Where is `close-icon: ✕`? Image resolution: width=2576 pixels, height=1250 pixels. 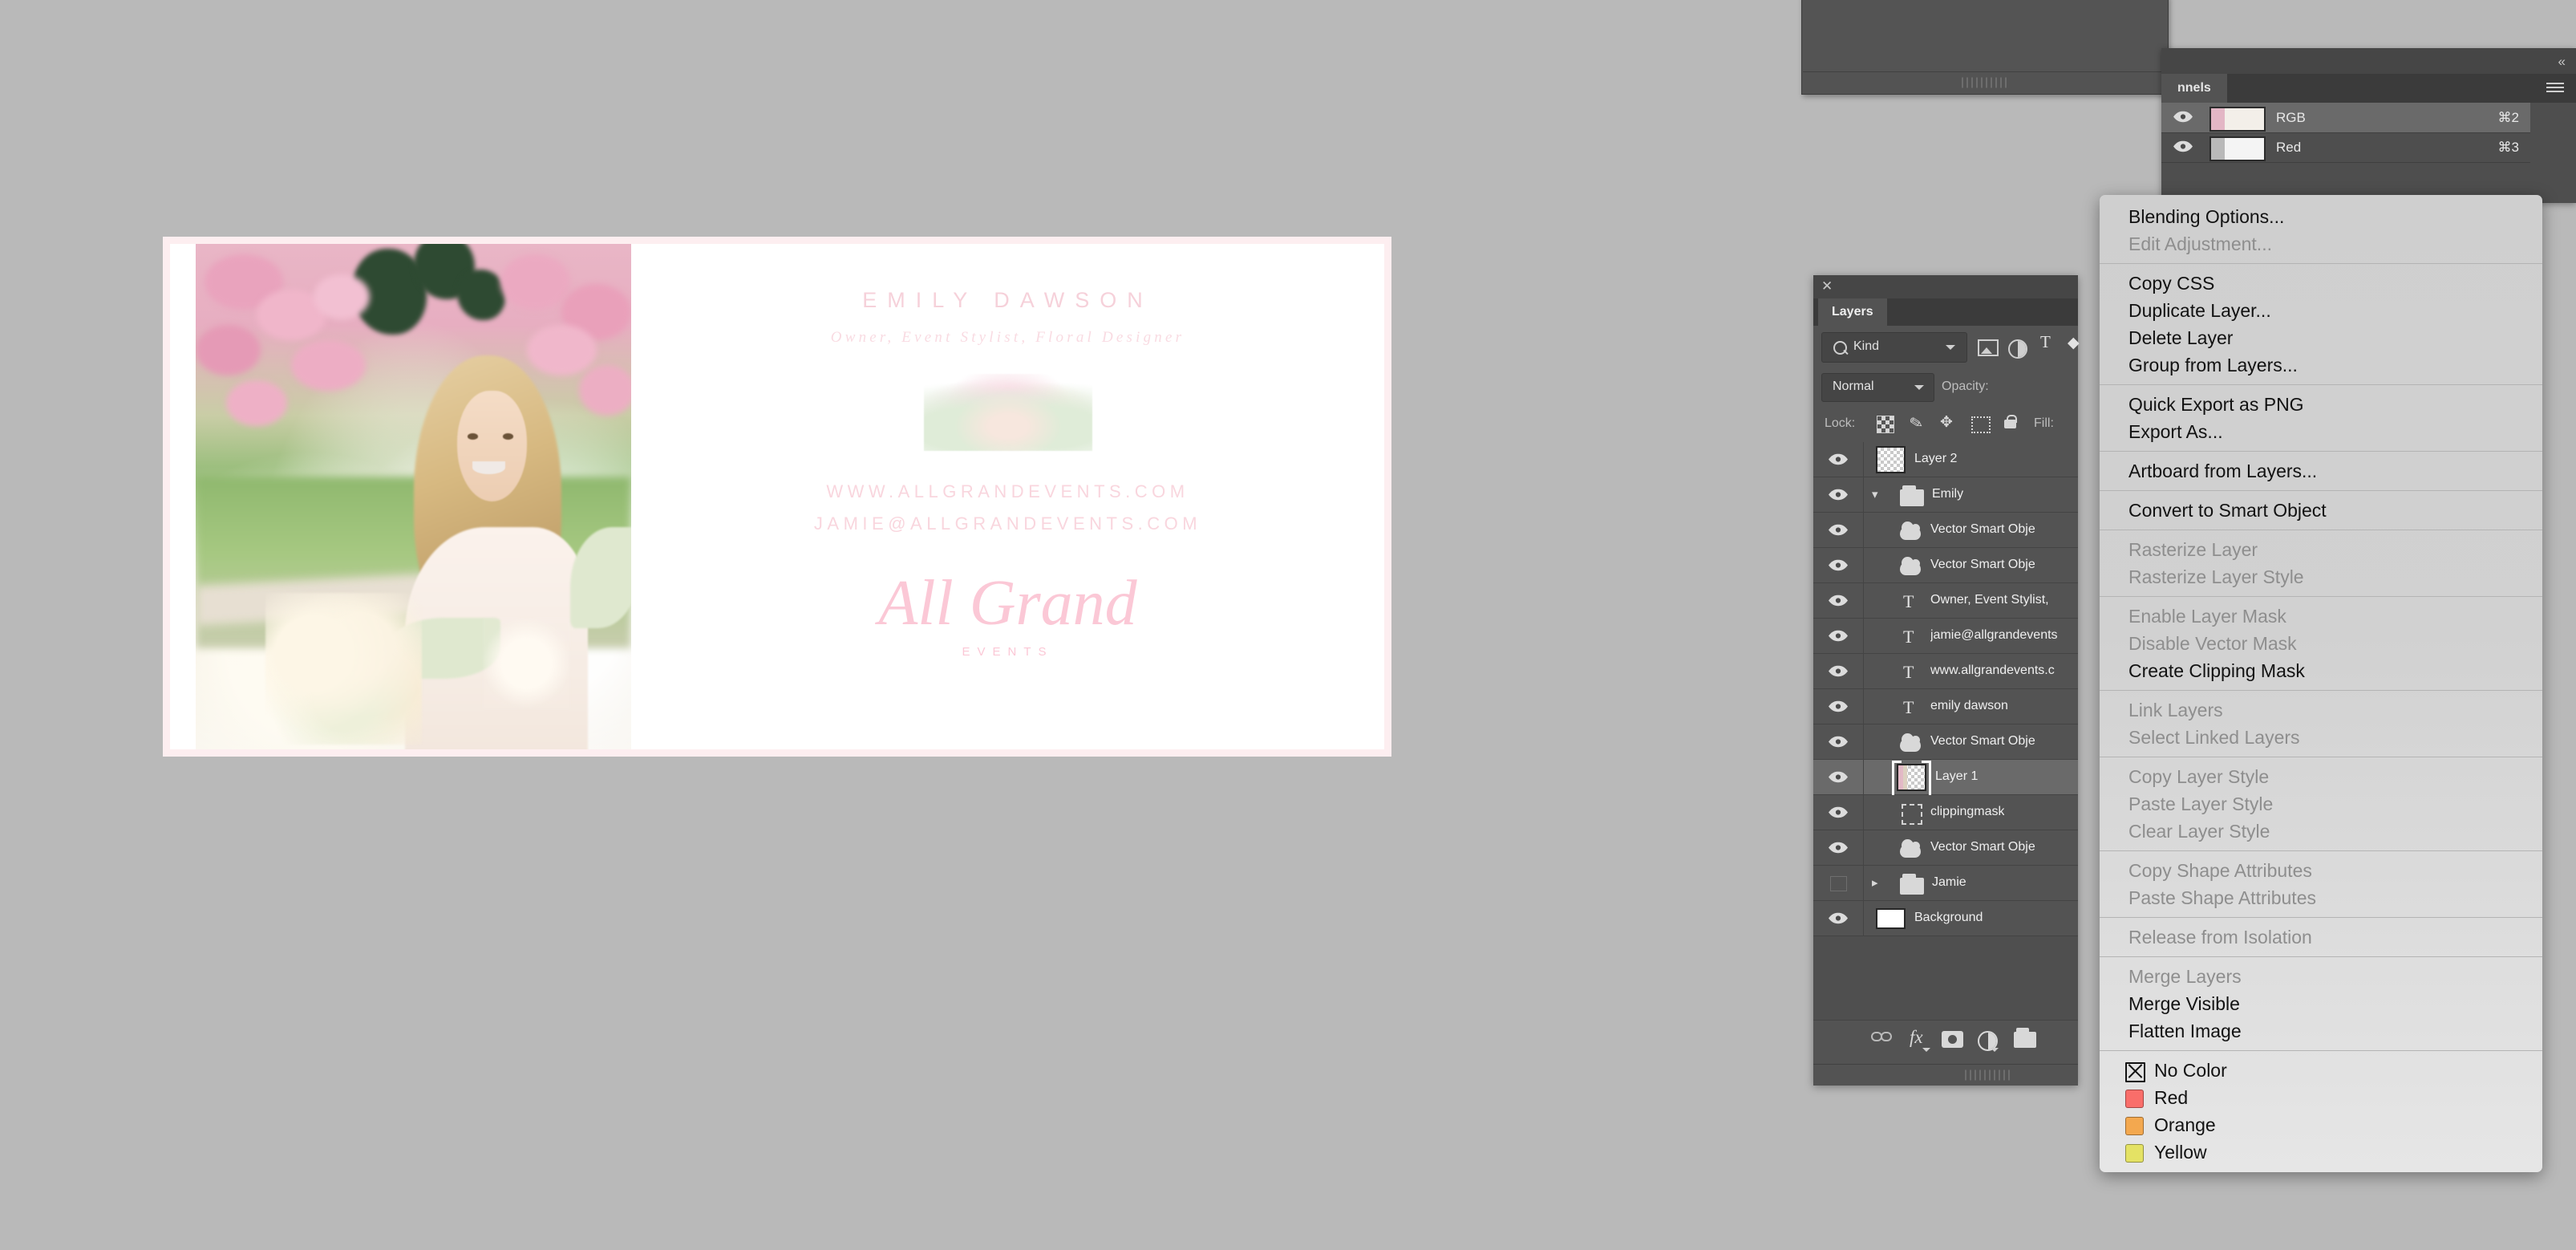
close-icon: ✕ is located at coordinates (1827, 286).